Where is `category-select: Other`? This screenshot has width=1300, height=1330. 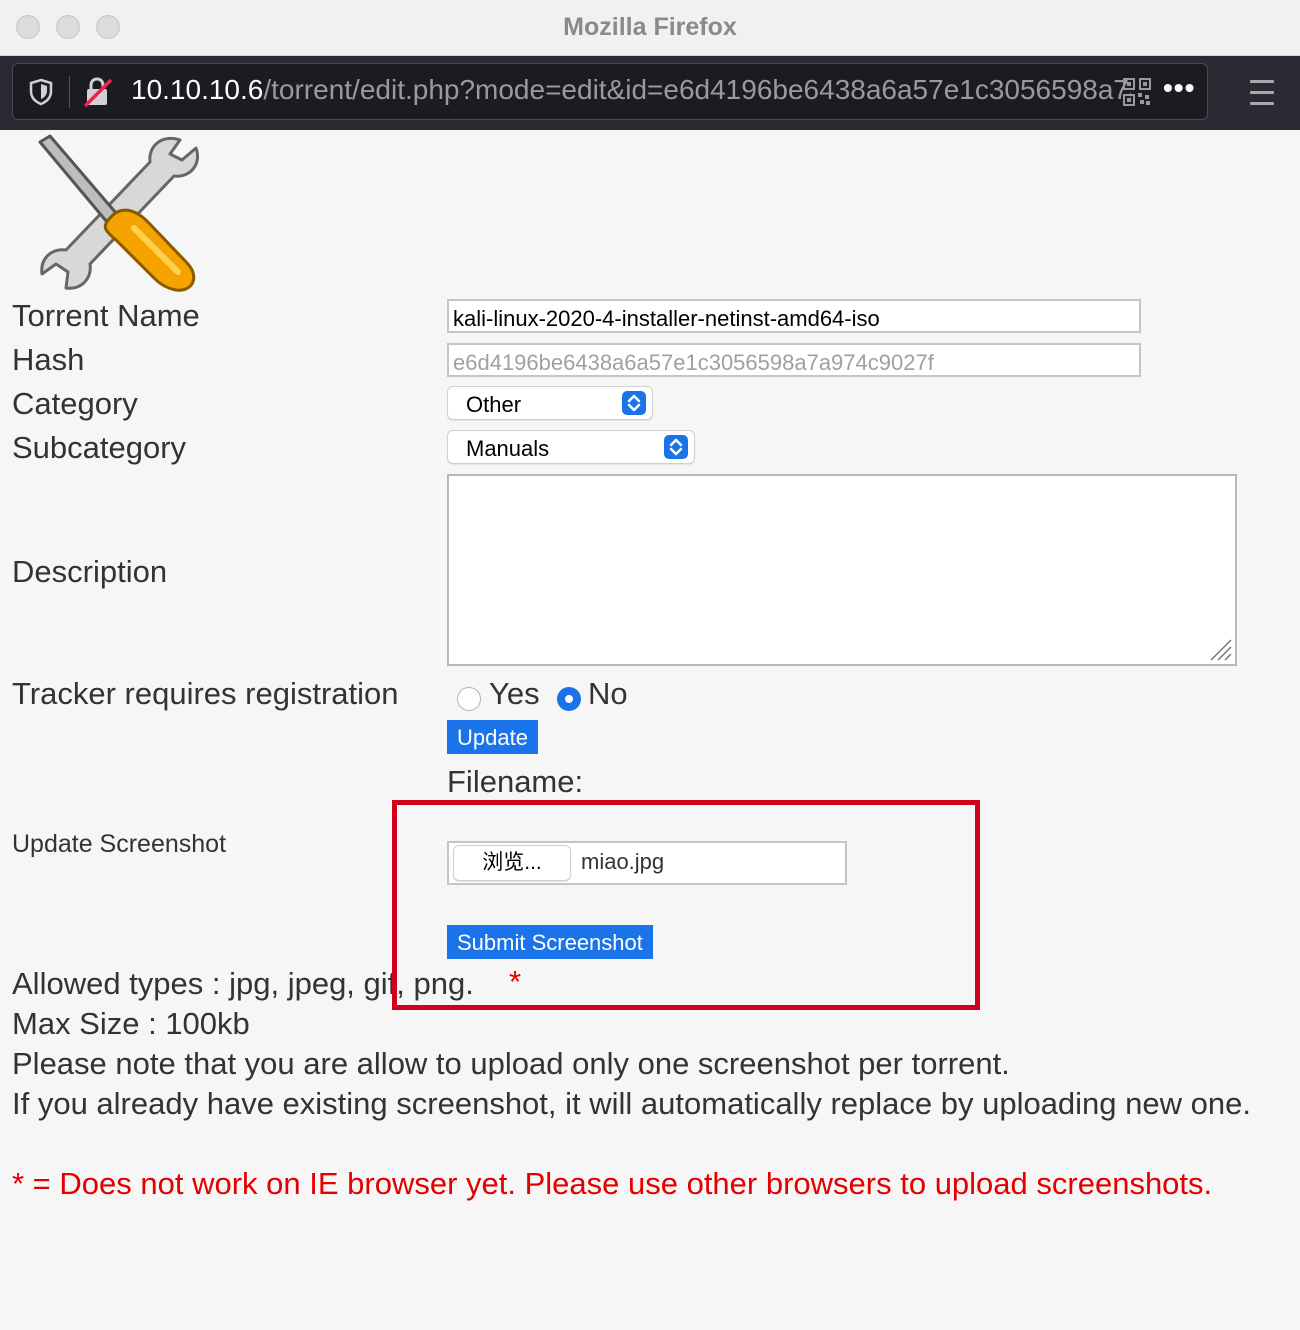 category-select: Other is located at coordinates (550, 403).